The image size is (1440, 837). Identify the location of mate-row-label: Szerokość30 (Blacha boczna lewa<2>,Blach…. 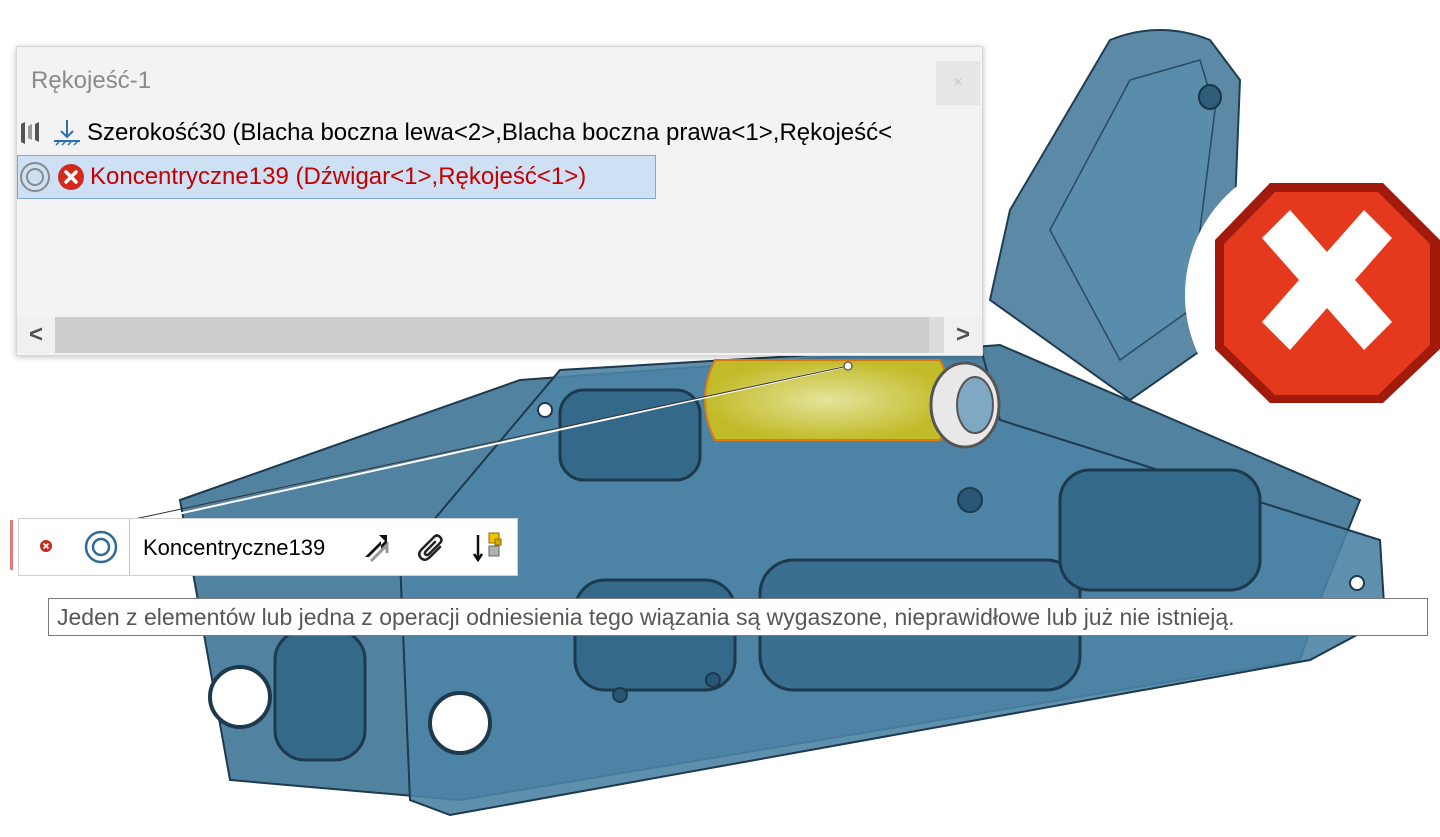
(490, 132).